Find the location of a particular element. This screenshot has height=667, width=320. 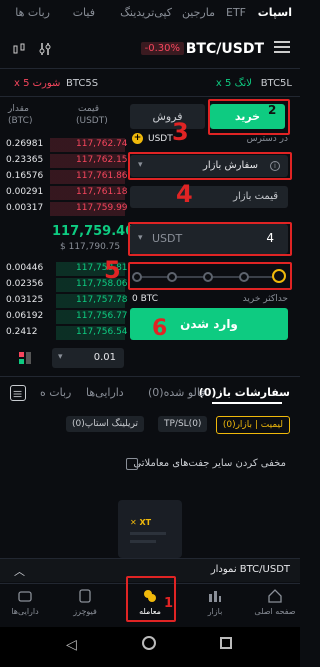

ob-header-qty-unit: (BTC) is located at coordinates (20, 121).